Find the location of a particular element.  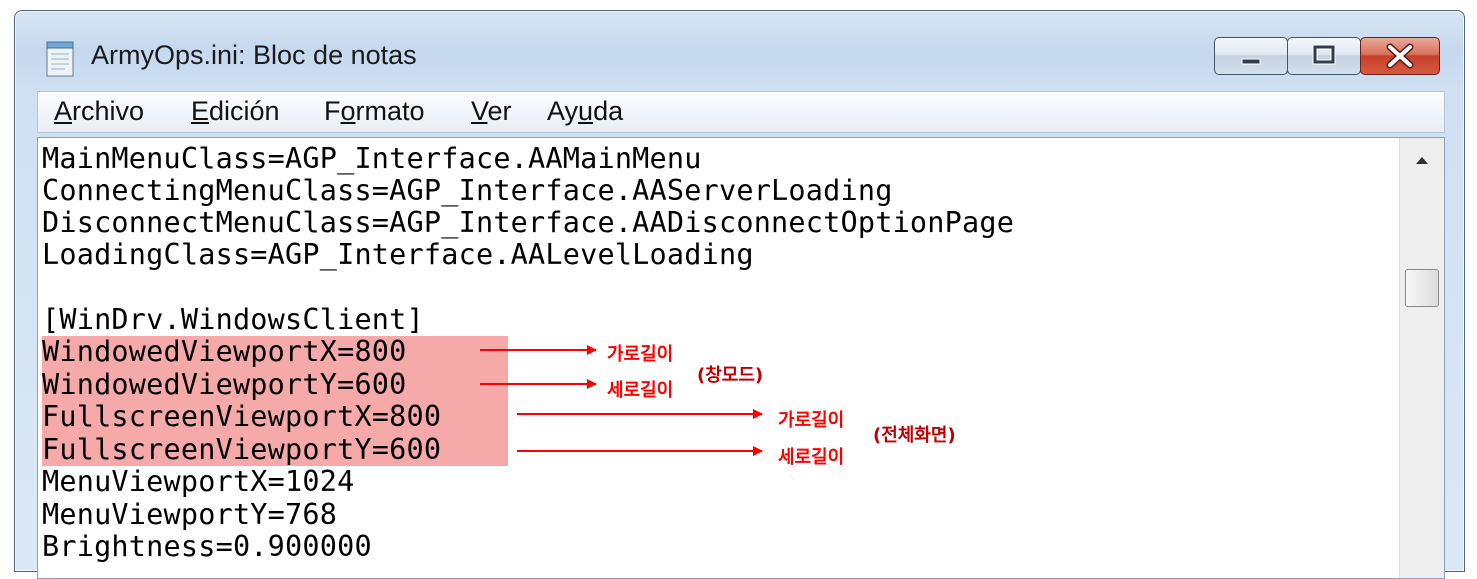

maximize-button is located at coordinates (1324, 56).